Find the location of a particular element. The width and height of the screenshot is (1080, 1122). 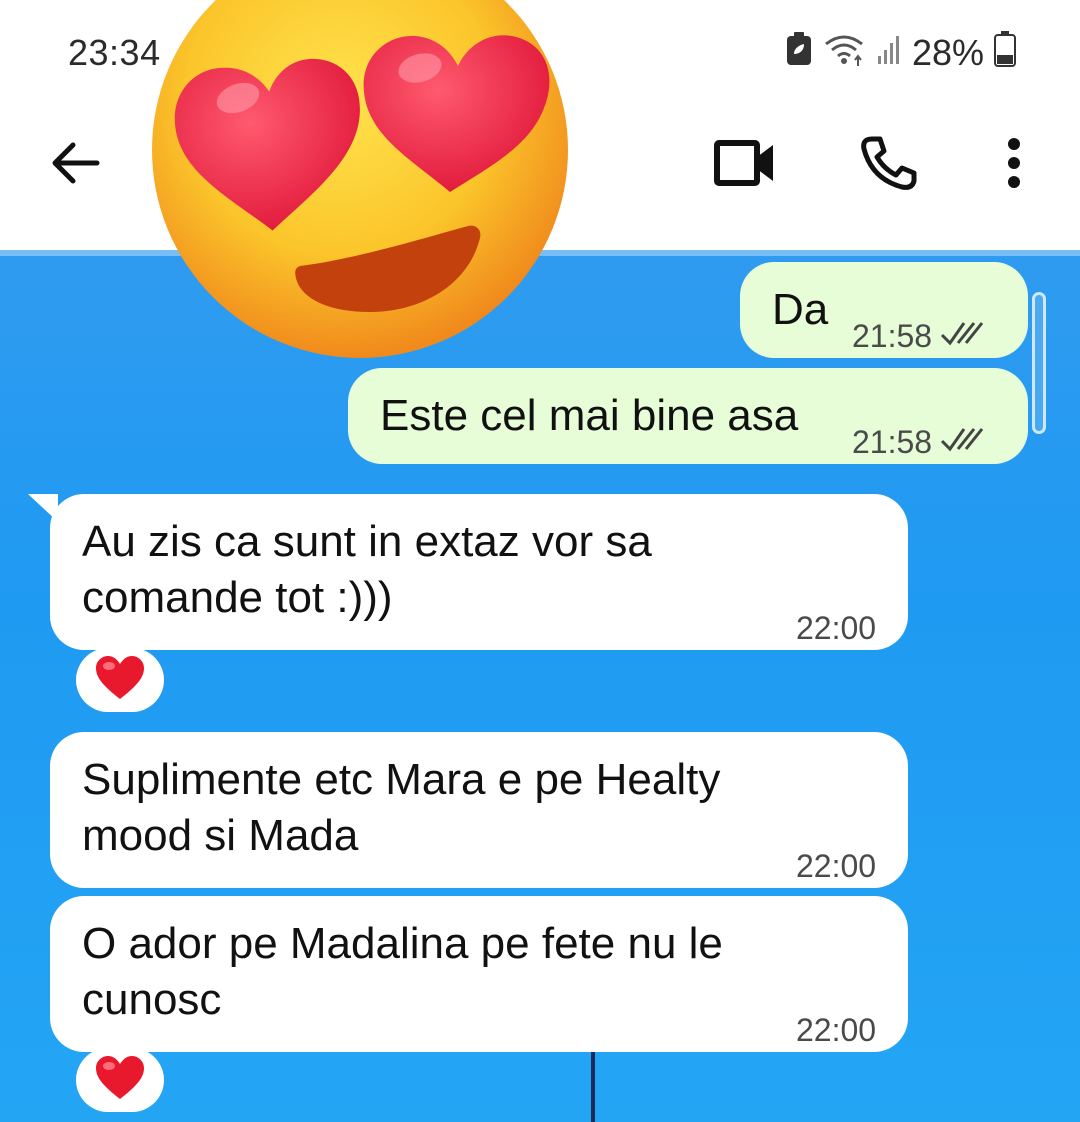

more-options-button is located at coordinates (1014, 165).